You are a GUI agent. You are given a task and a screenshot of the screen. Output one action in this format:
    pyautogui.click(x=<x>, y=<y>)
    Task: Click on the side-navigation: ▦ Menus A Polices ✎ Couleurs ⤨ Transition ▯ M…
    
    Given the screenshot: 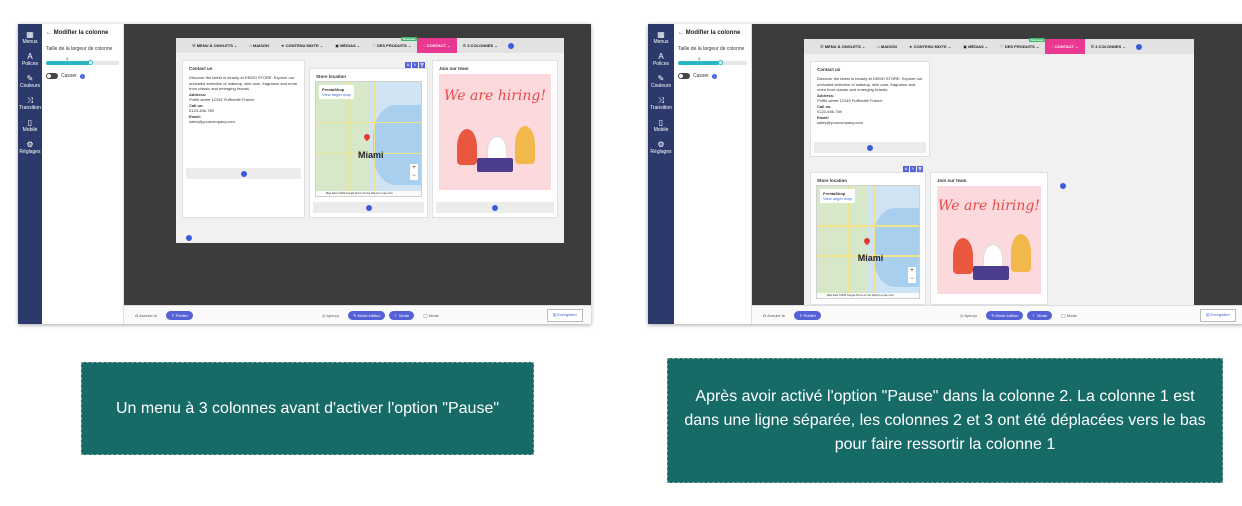 What is the action you would take?
    pyautogui.click(x=30, y=174)
    